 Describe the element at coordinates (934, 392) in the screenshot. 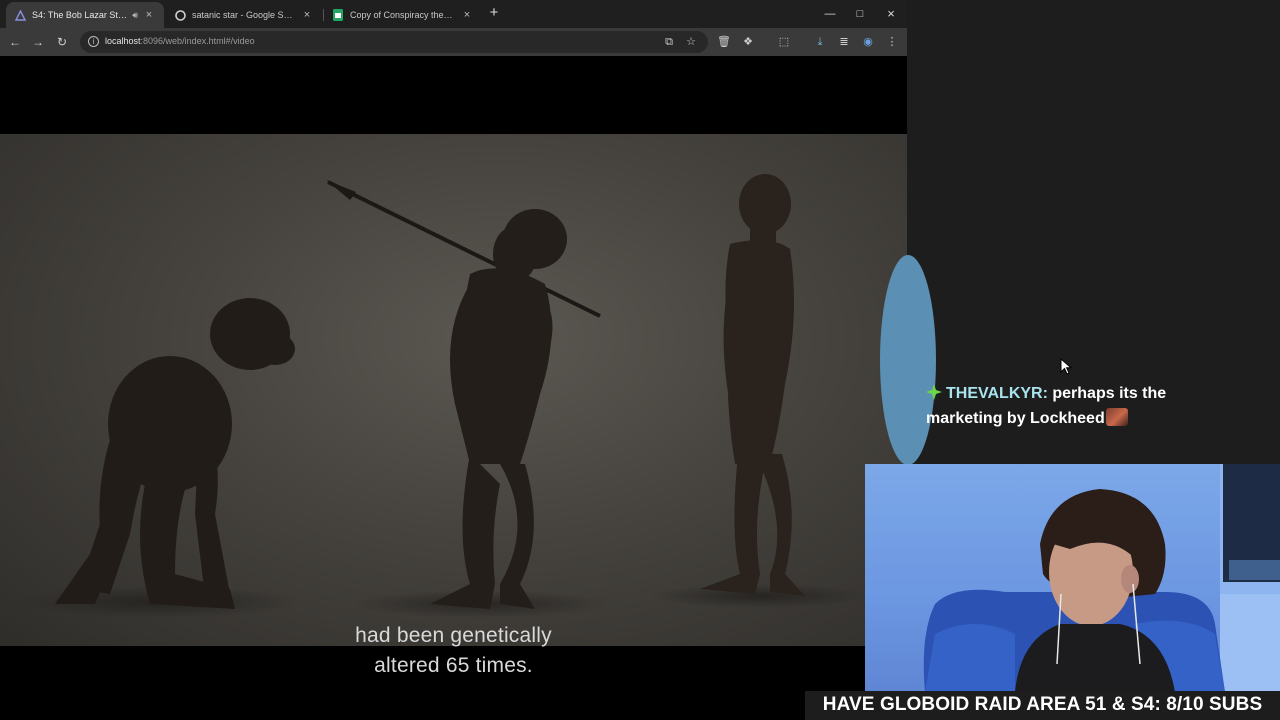

I see `sub-badge-icon` at that location.